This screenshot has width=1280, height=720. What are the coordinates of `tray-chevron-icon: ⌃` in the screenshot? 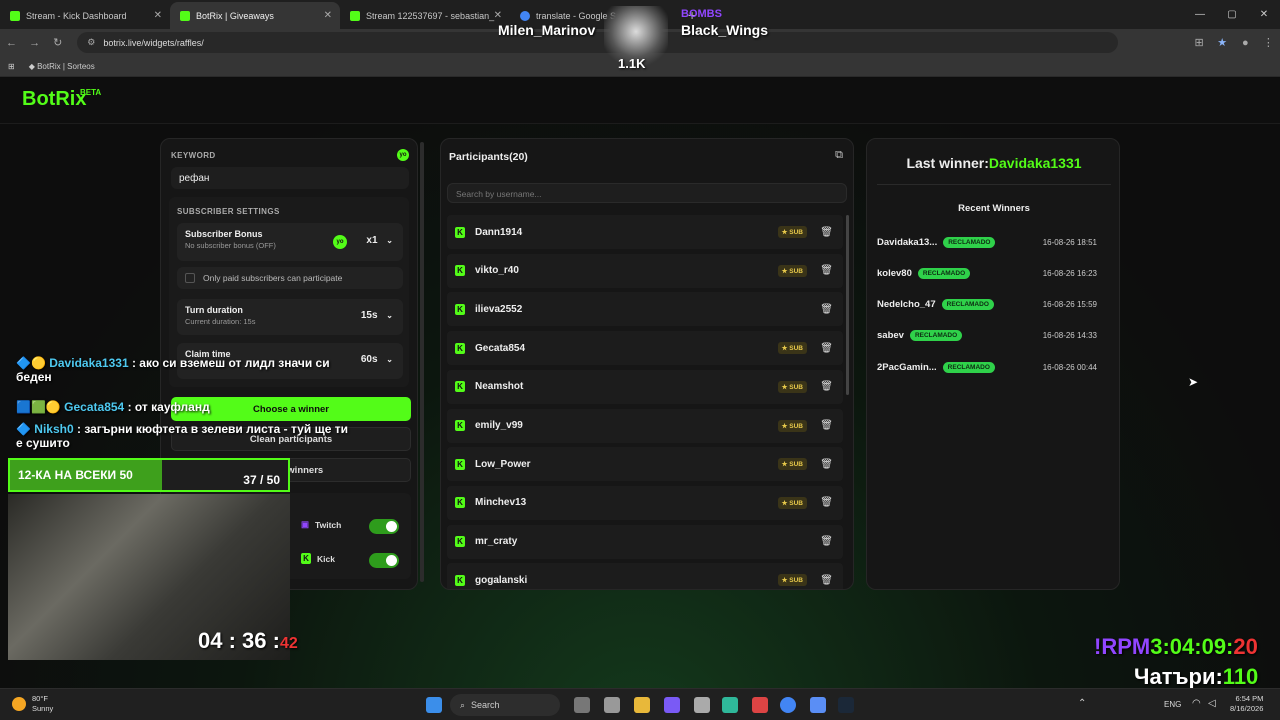 It's located at (1082, 703).